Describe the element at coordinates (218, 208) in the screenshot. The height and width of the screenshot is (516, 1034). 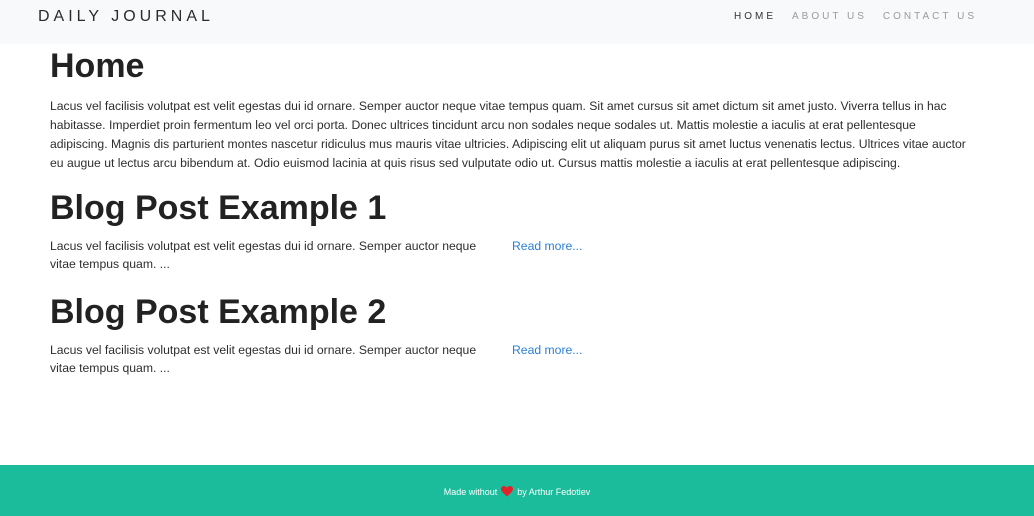
I see `post-title: Blog Post Example 1` at that location.